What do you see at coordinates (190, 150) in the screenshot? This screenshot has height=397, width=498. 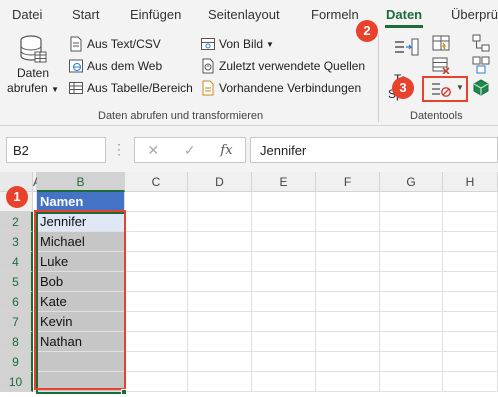 I see `enter-icon: ✓` at bounding box center [190, 150].